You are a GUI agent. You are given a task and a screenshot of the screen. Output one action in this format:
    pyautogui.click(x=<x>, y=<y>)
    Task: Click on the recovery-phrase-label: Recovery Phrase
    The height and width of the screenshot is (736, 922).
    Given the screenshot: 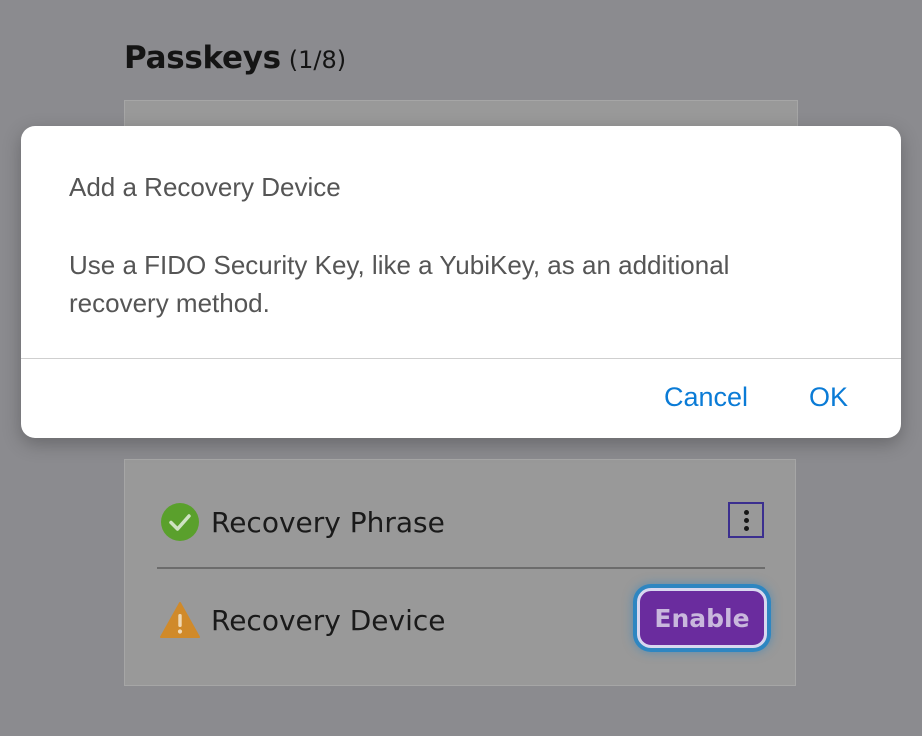 What is the action you would take?
    pyautogui.click(x=328, y=522)
    